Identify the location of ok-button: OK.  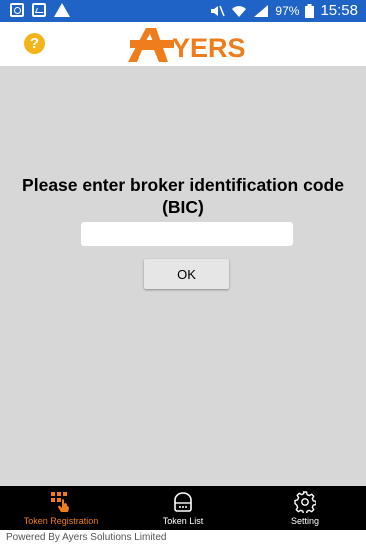
(186, 274).